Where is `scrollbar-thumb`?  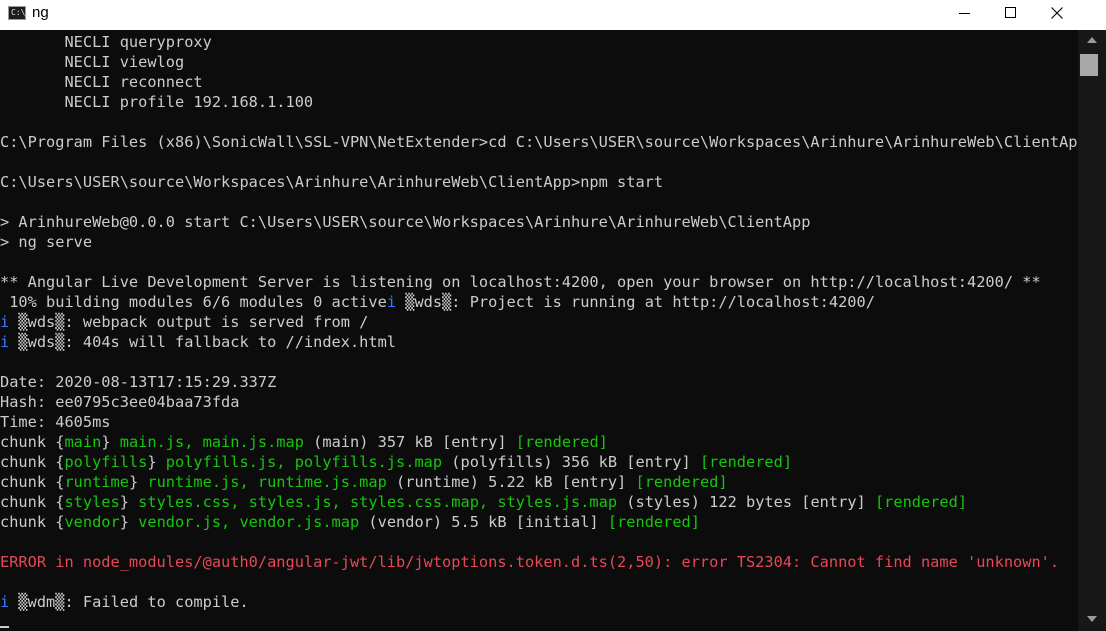 scrollbar-thumb is located at coordinates (1089, 65).